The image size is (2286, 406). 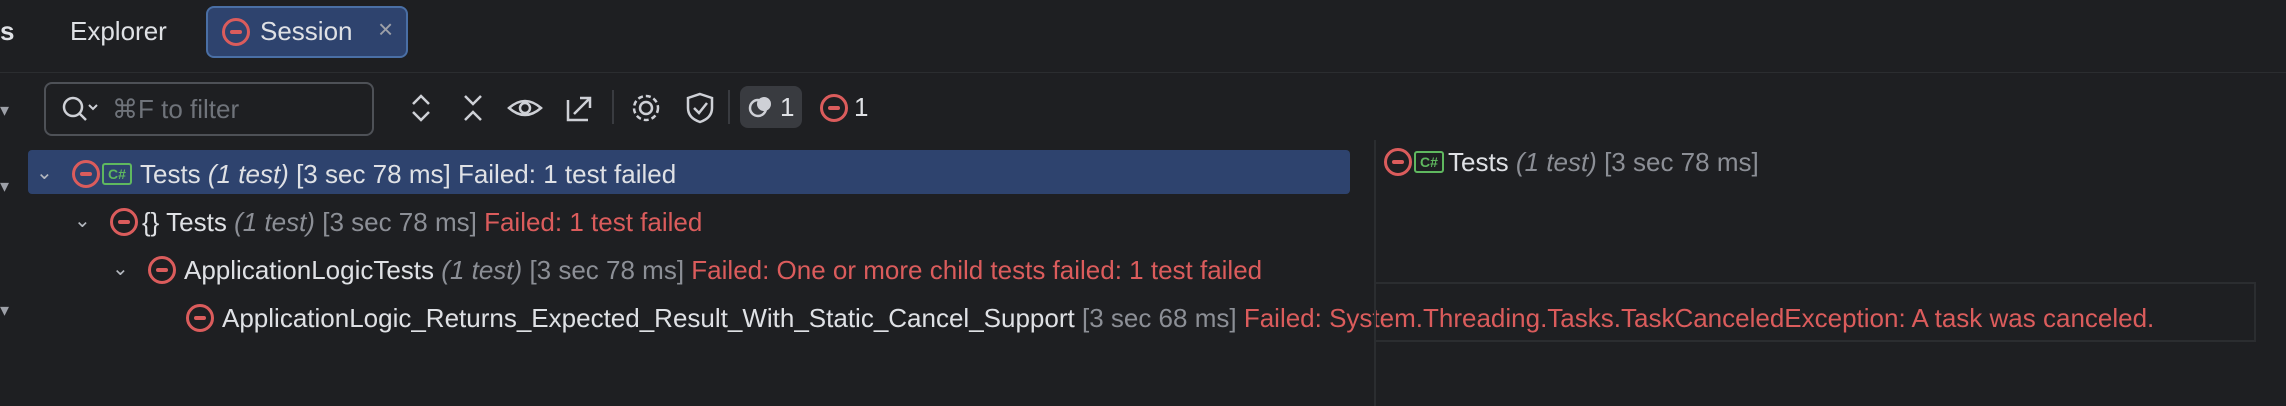 What do you see at coordinates (1375, 273) in the screenshot?
I see `pane-divider` at bounding box center [1375, 273].